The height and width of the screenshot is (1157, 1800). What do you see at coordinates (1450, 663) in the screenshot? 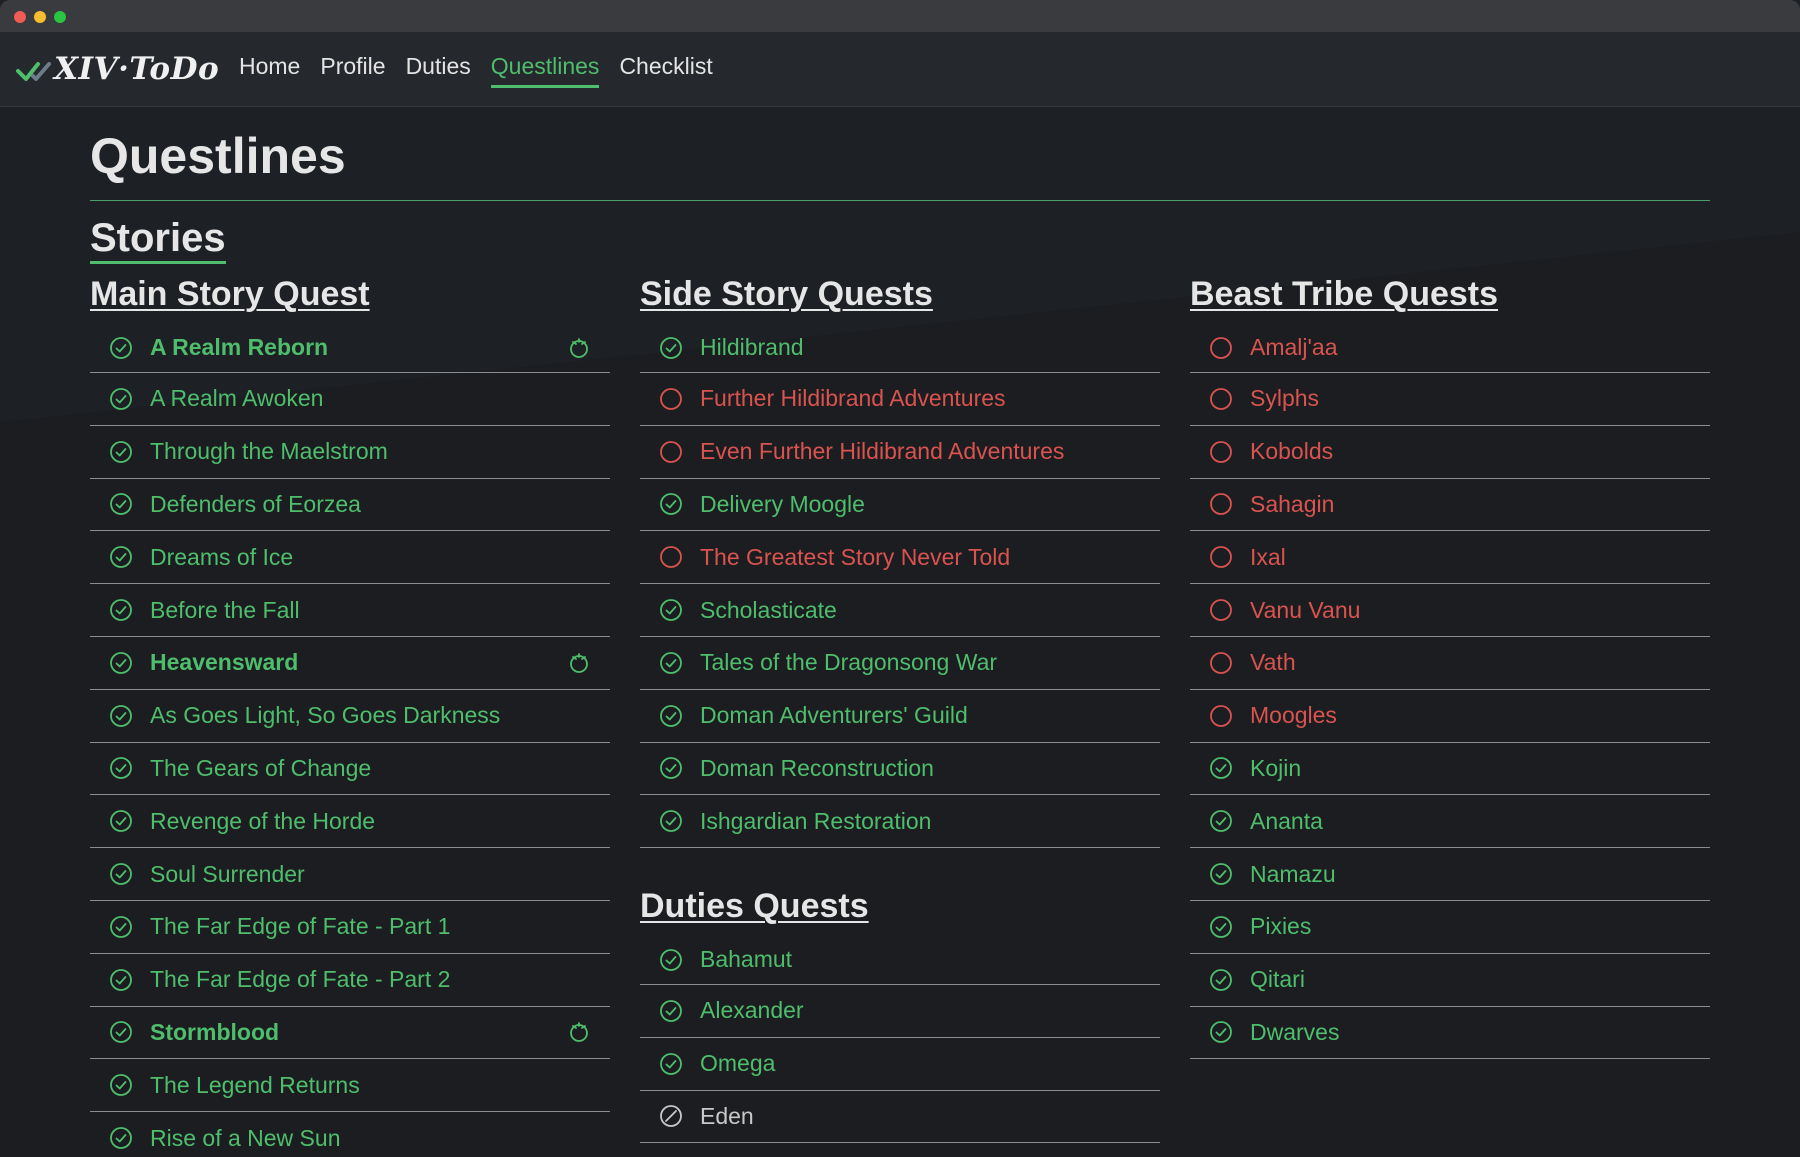
I see `quest-row: Vath` at bounding box center [1450, 663].